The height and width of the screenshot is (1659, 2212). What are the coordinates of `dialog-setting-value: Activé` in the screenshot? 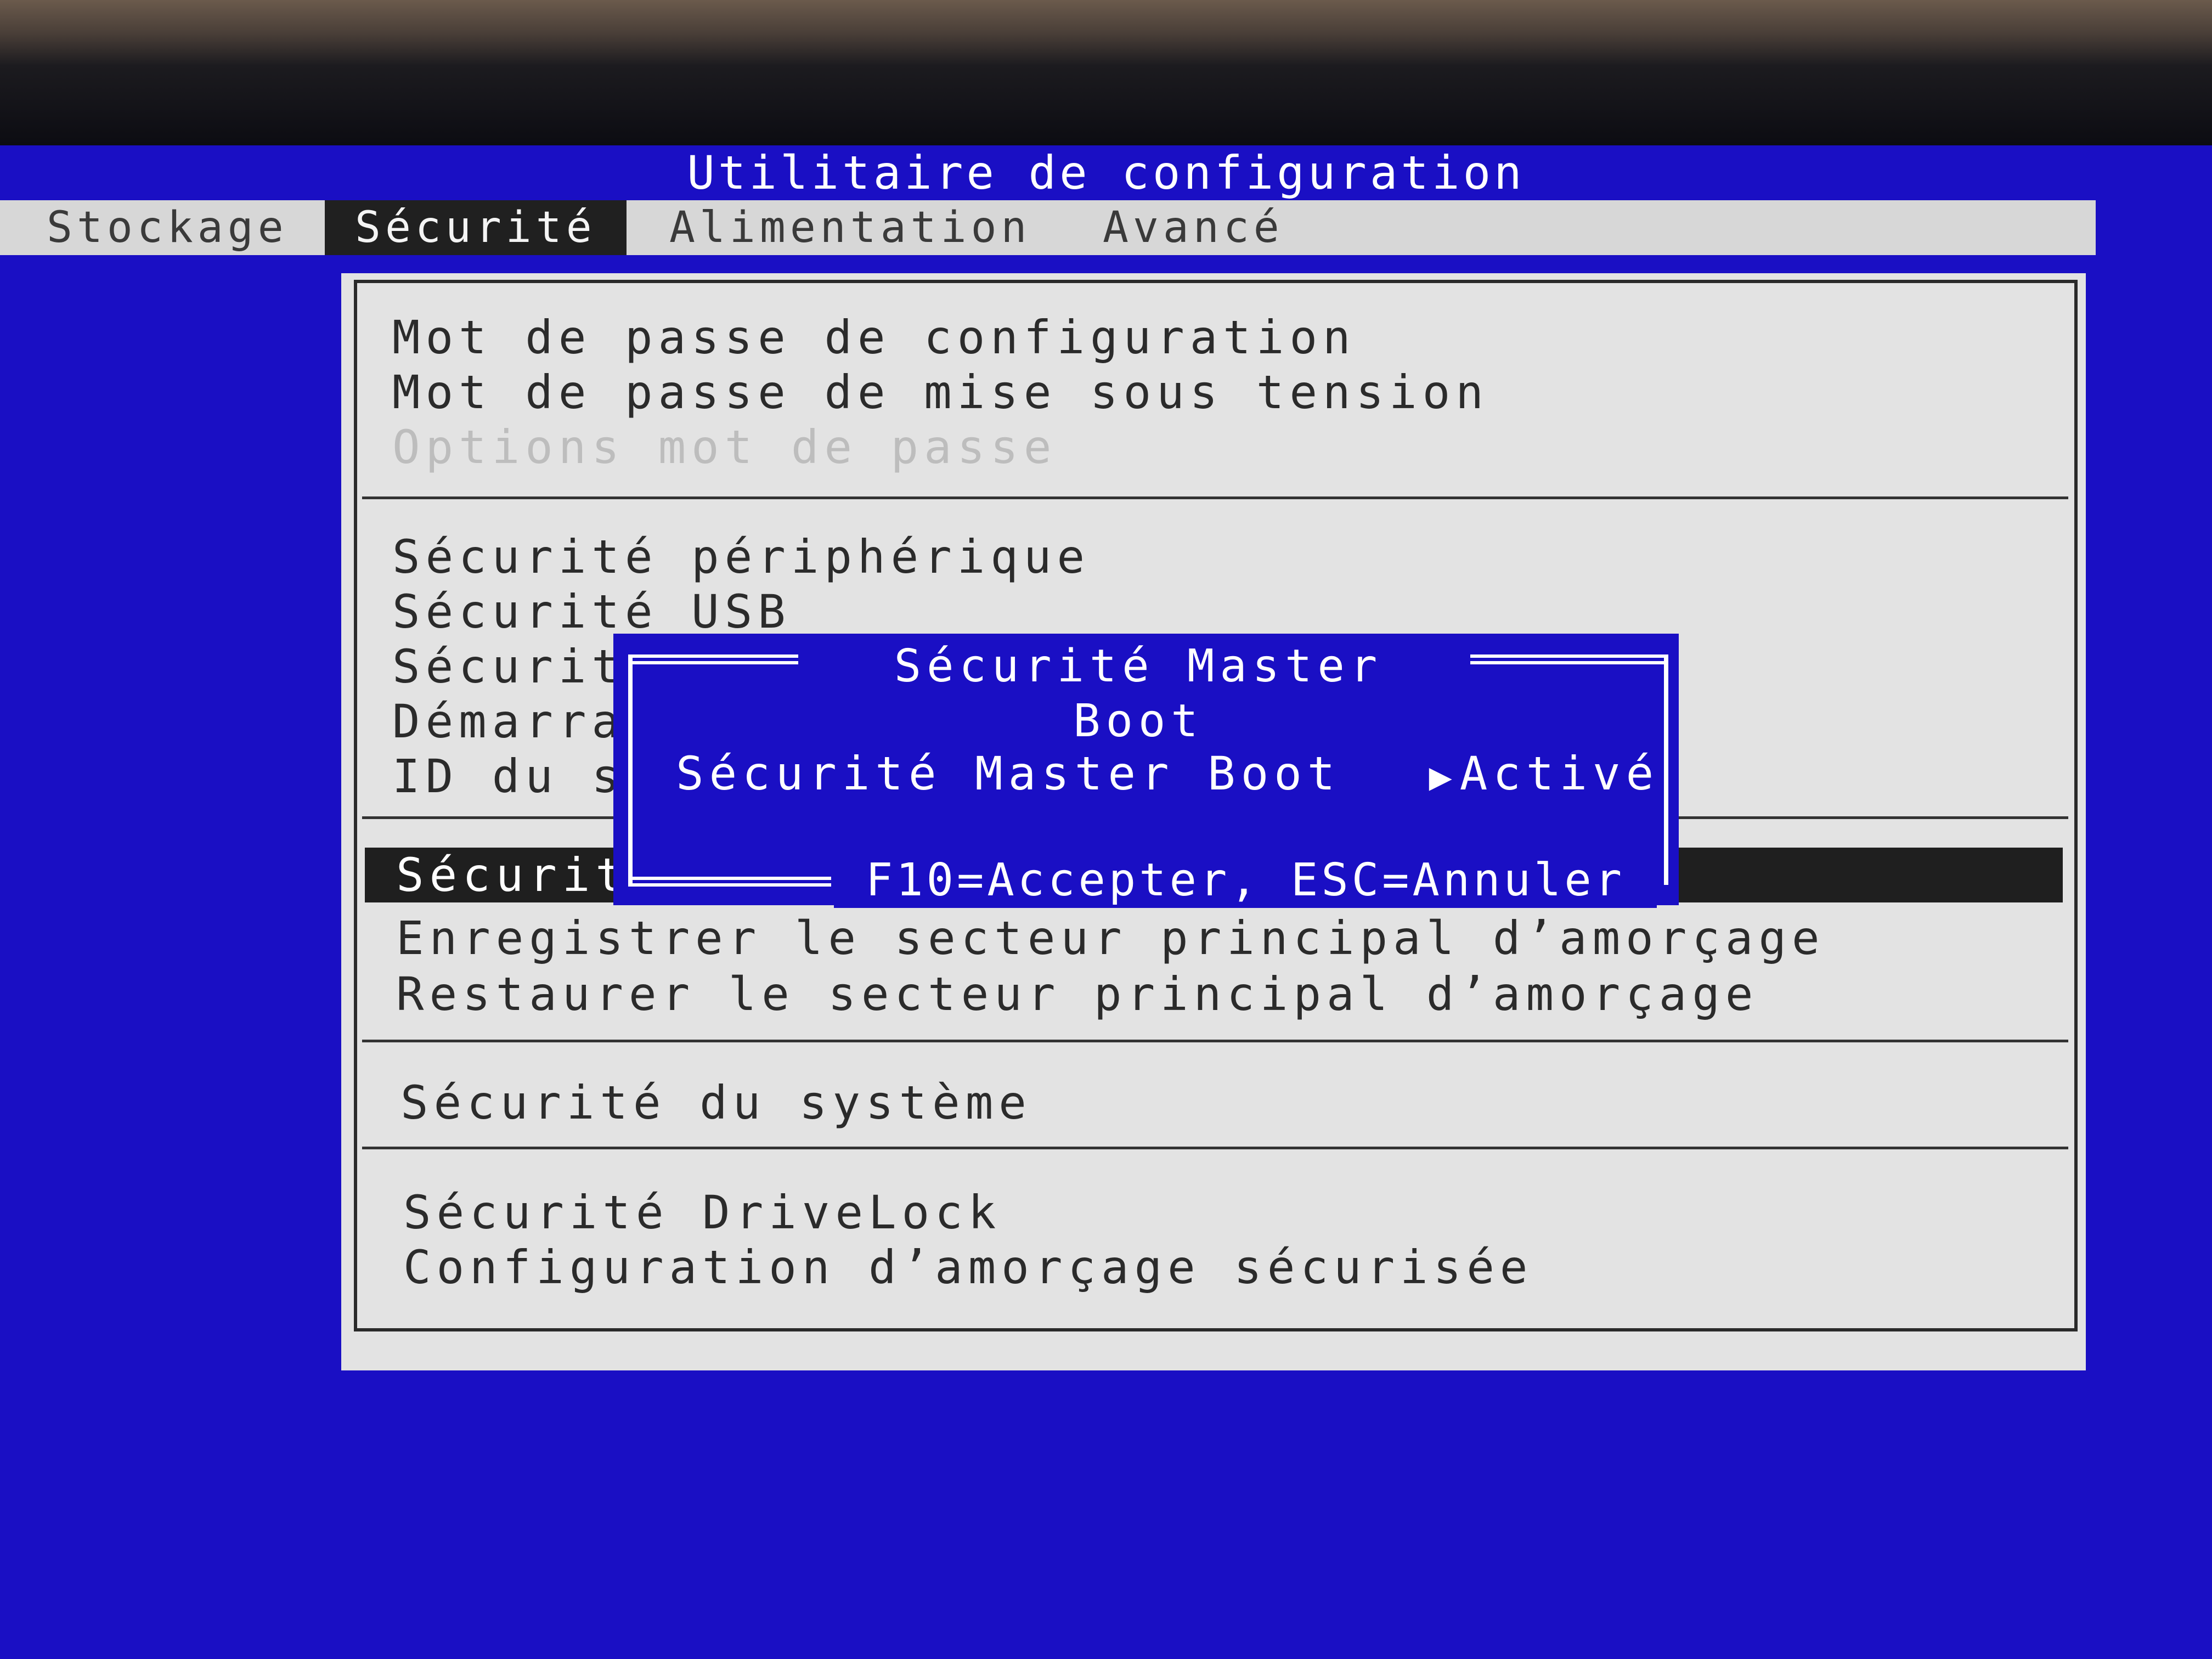 It's located at (1559, 773).